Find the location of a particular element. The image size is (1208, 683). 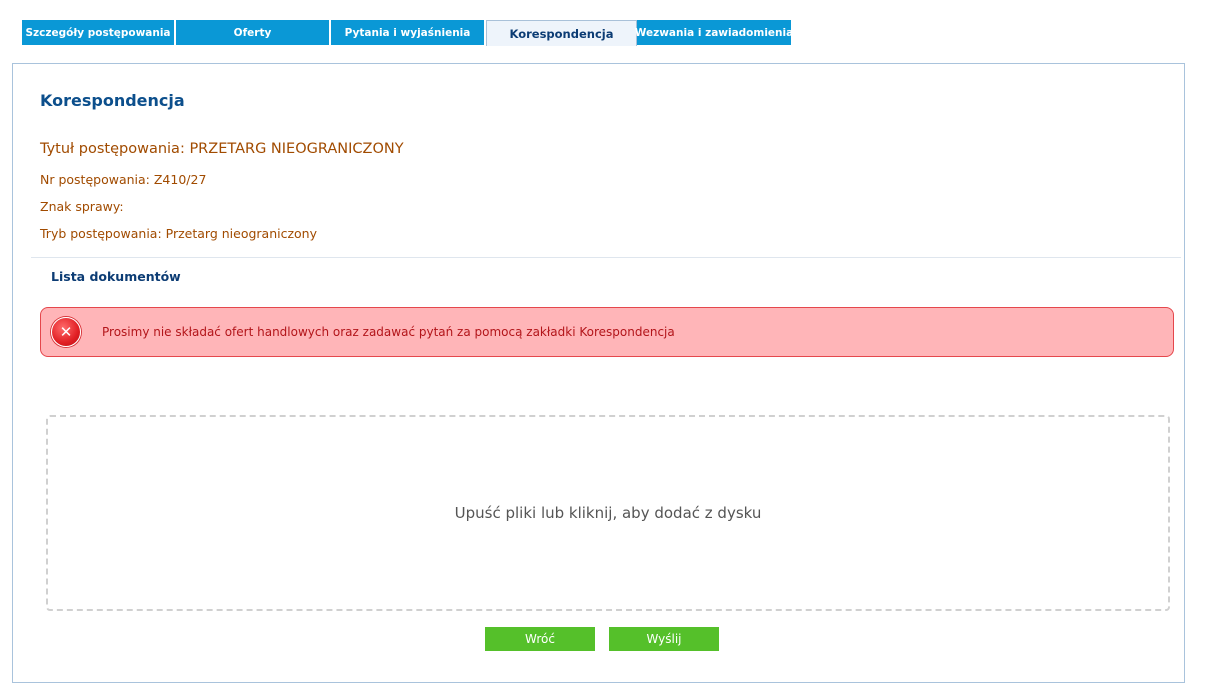

tab-questions: Pytania i wyjaśnienia is located at coordinates (408, 32).